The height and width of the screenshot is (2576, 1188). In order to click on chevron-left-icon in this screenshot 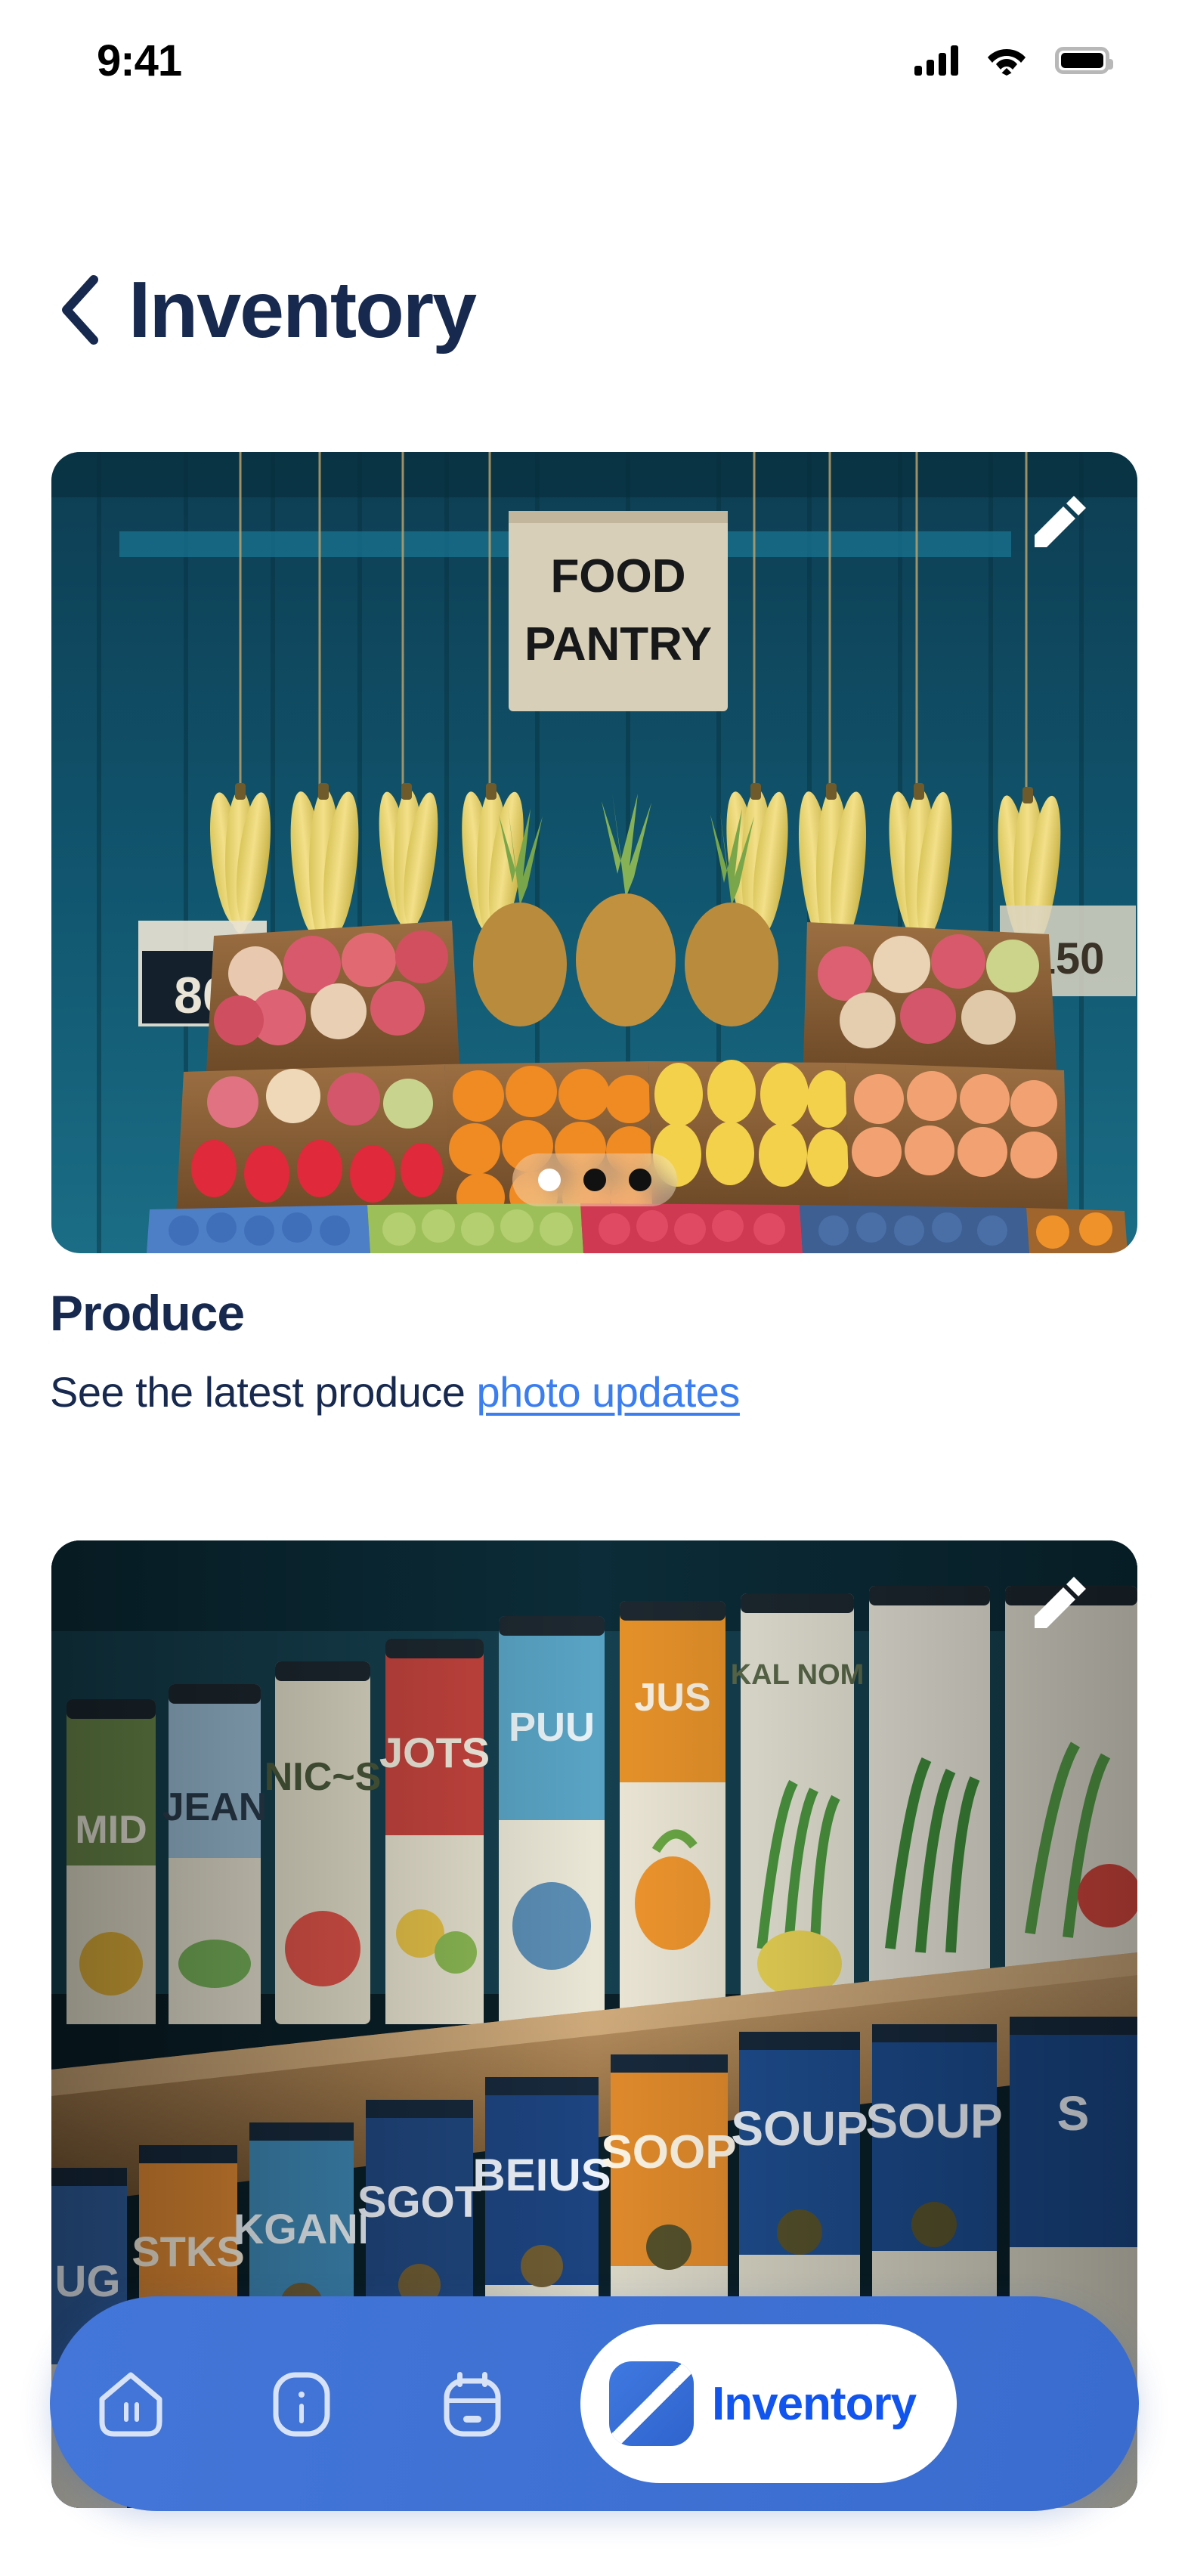, I will do `click(80, 310)`.